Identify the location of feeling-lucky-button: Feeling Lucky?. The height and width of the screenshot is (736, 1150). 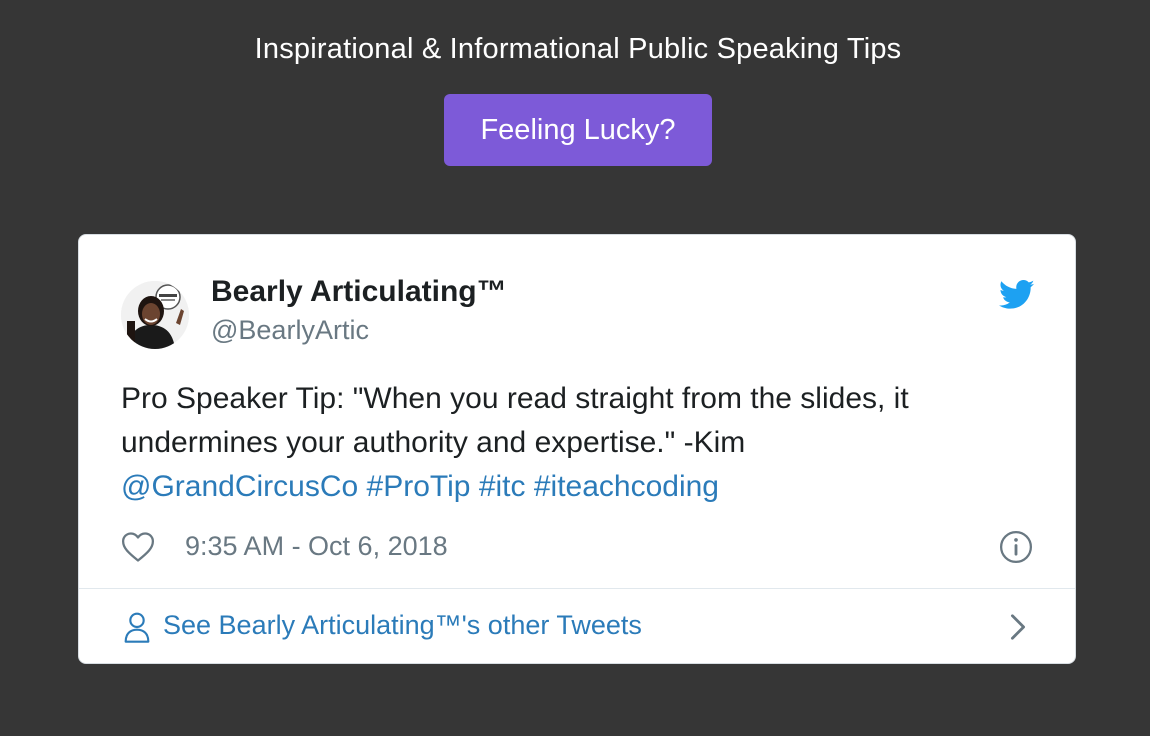
(578, 130).